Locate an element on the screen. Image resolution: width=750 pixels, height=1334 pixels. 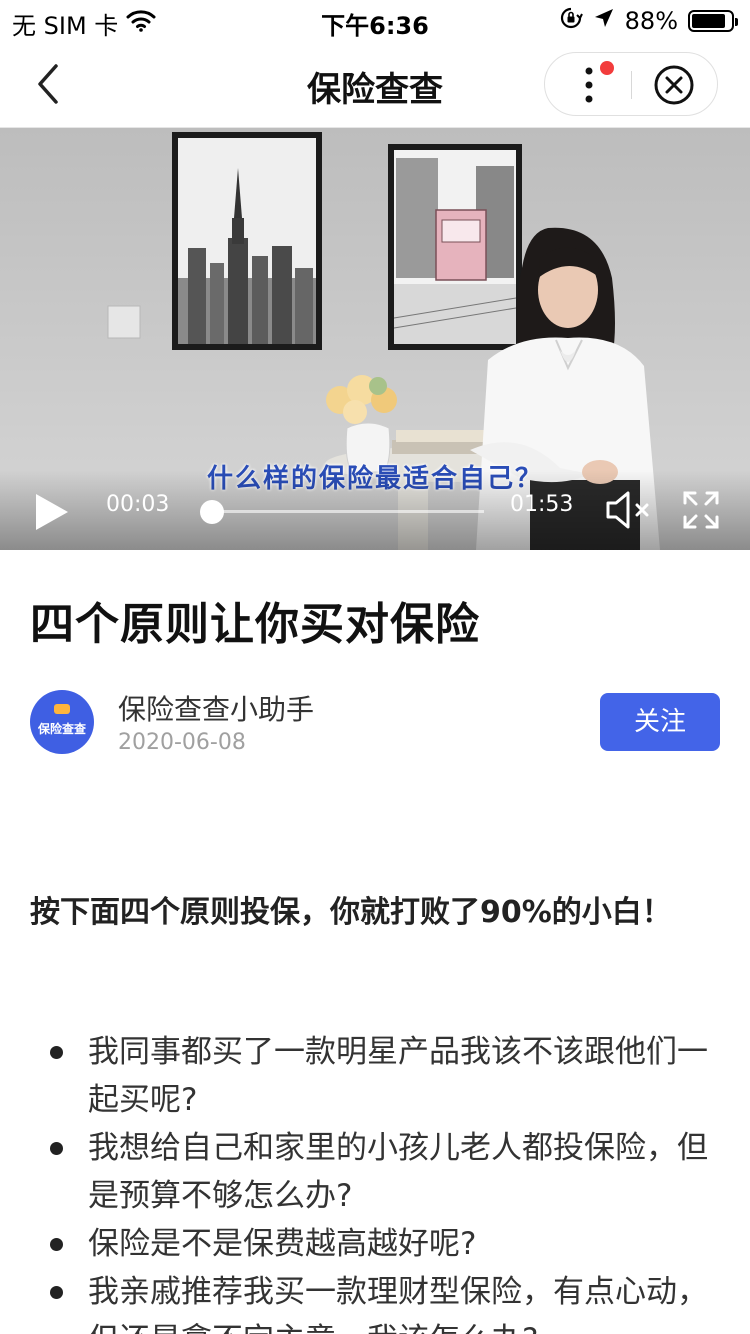
current-time: 00:03 is located at coordinates (138, 504).